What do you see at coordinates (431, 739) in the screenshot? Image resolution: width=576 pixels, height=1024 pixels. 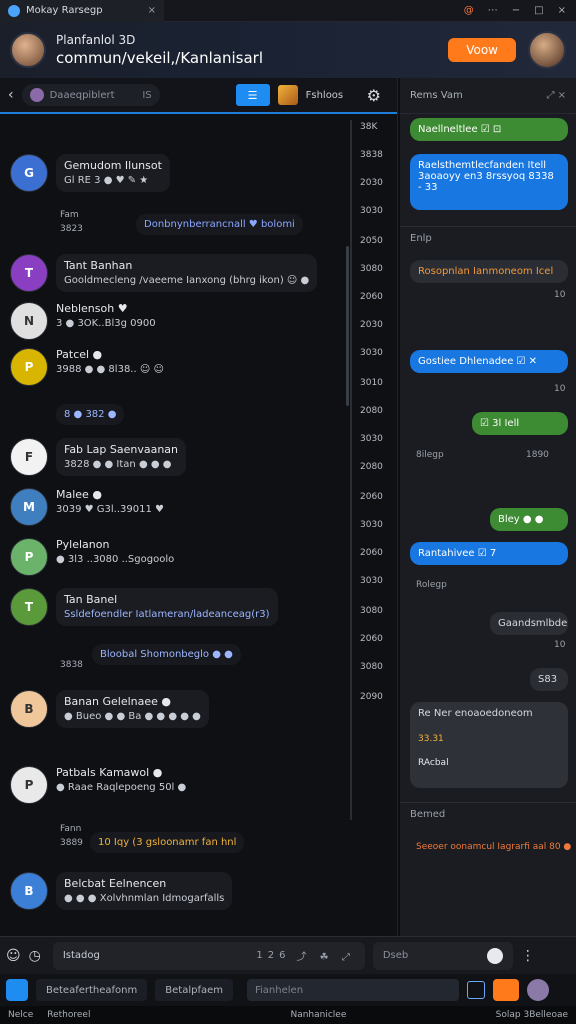 I see `thread-meta: 33.31` at bounding box center [431, 739].